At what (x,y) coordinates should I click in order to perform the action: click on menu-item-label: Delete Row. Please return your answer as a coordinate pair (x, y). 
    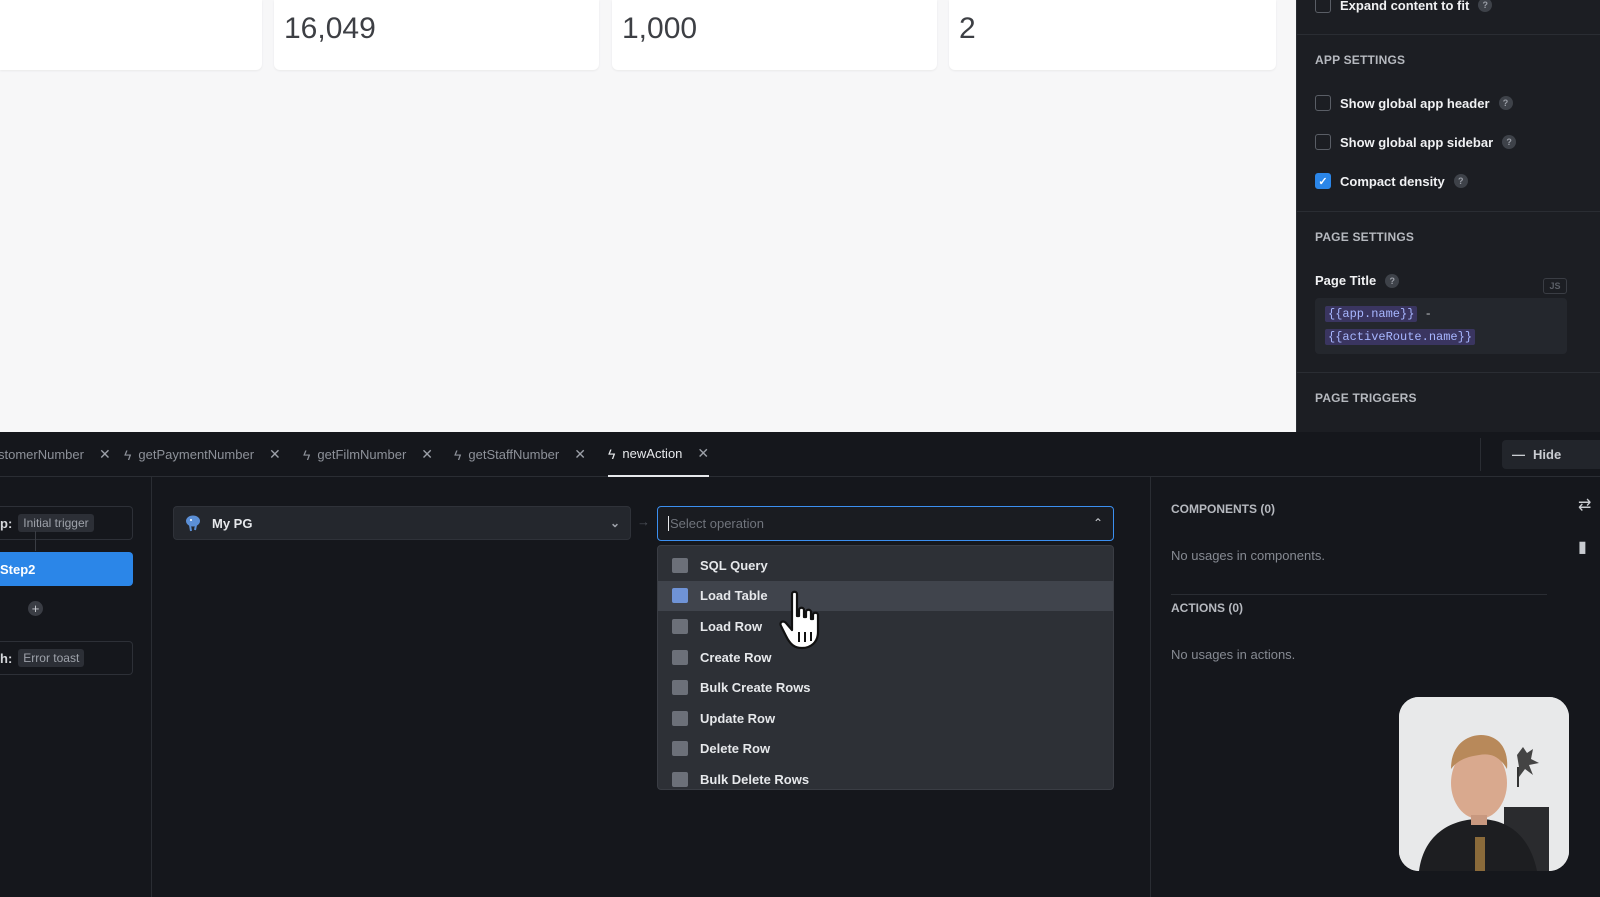
    Looking at the image, I should click on (735, 749).